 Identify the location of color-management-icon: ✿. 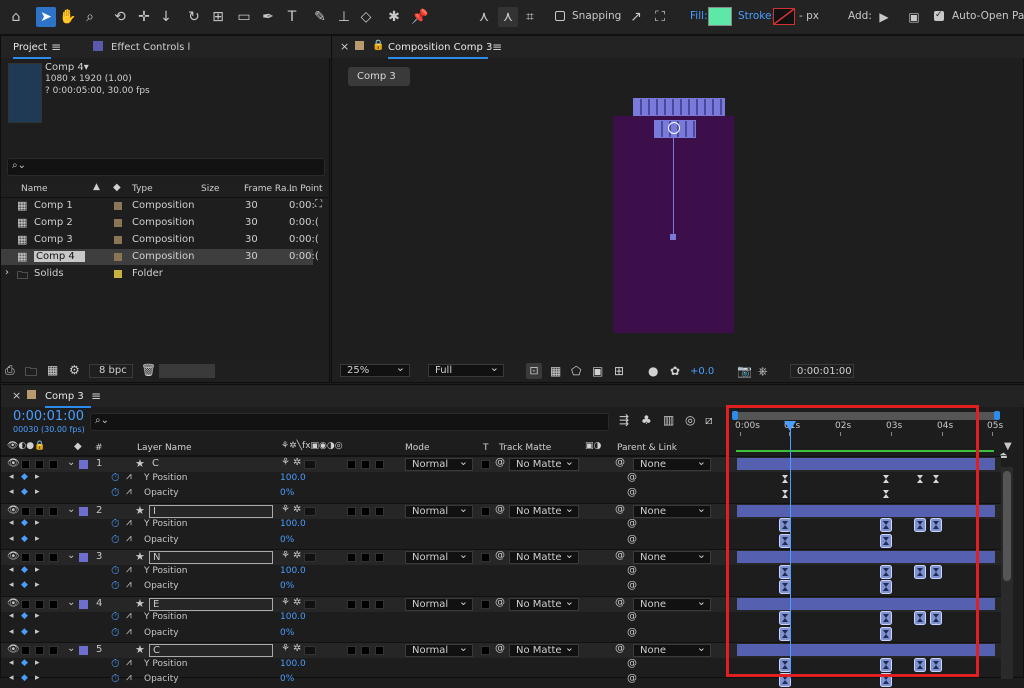
(675, 371).